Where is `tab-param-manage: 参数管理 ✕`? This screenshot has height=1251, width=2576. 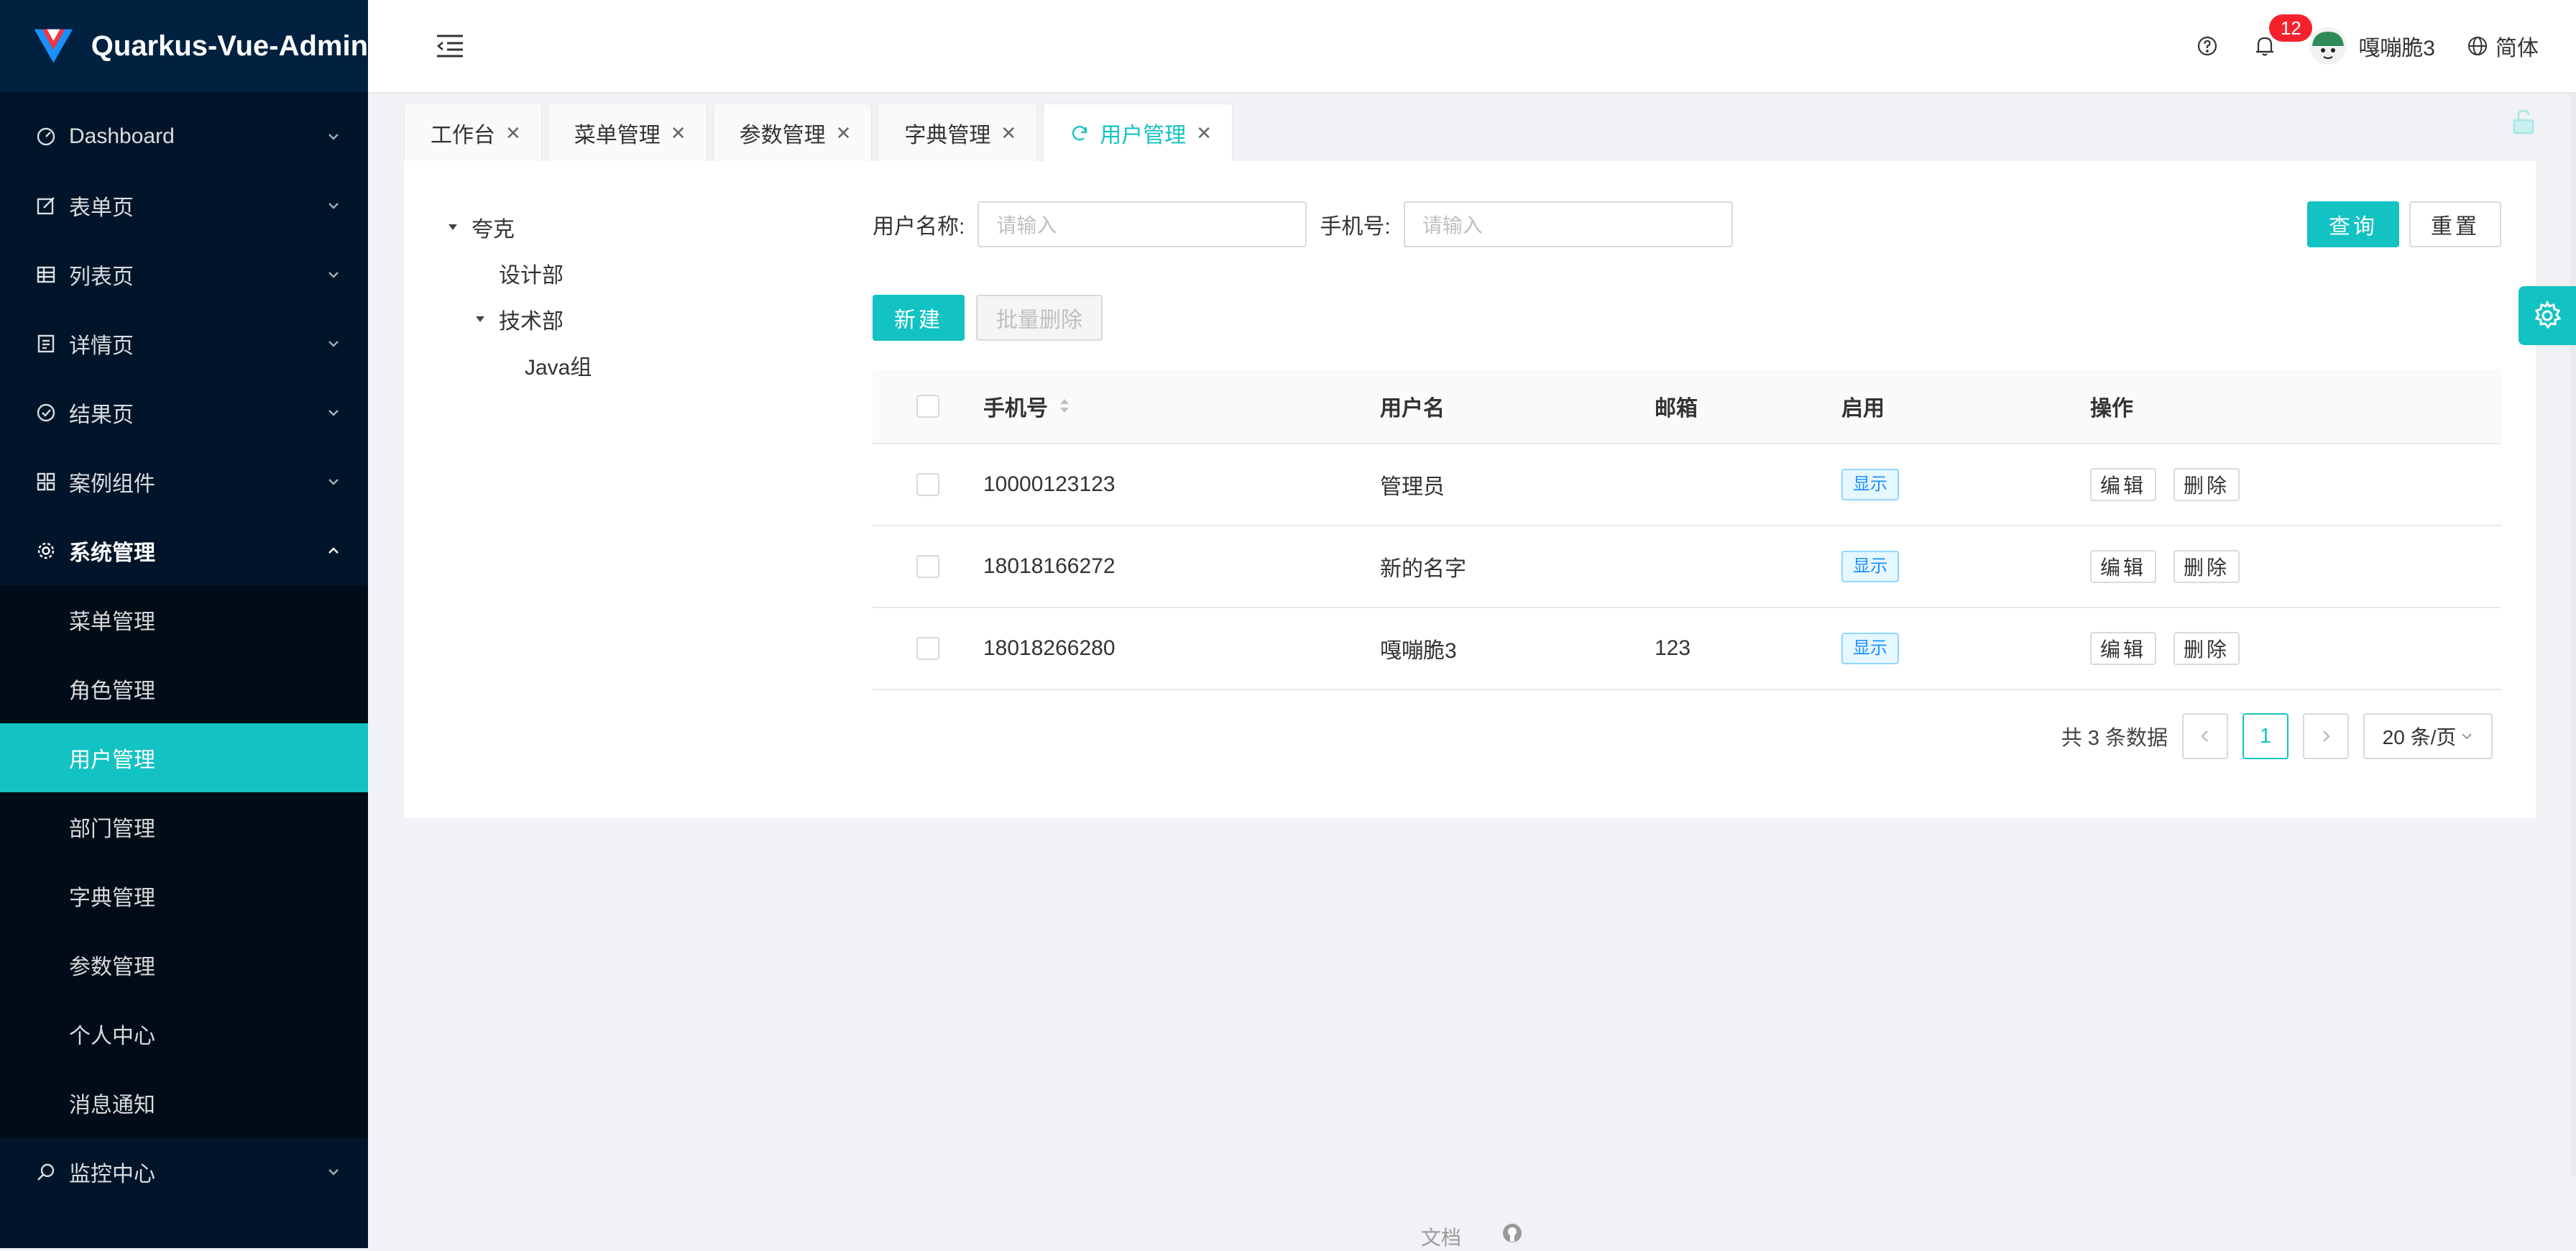 tab-param-manage: 参数管理 ✕ is located at coordinates (792, 132).